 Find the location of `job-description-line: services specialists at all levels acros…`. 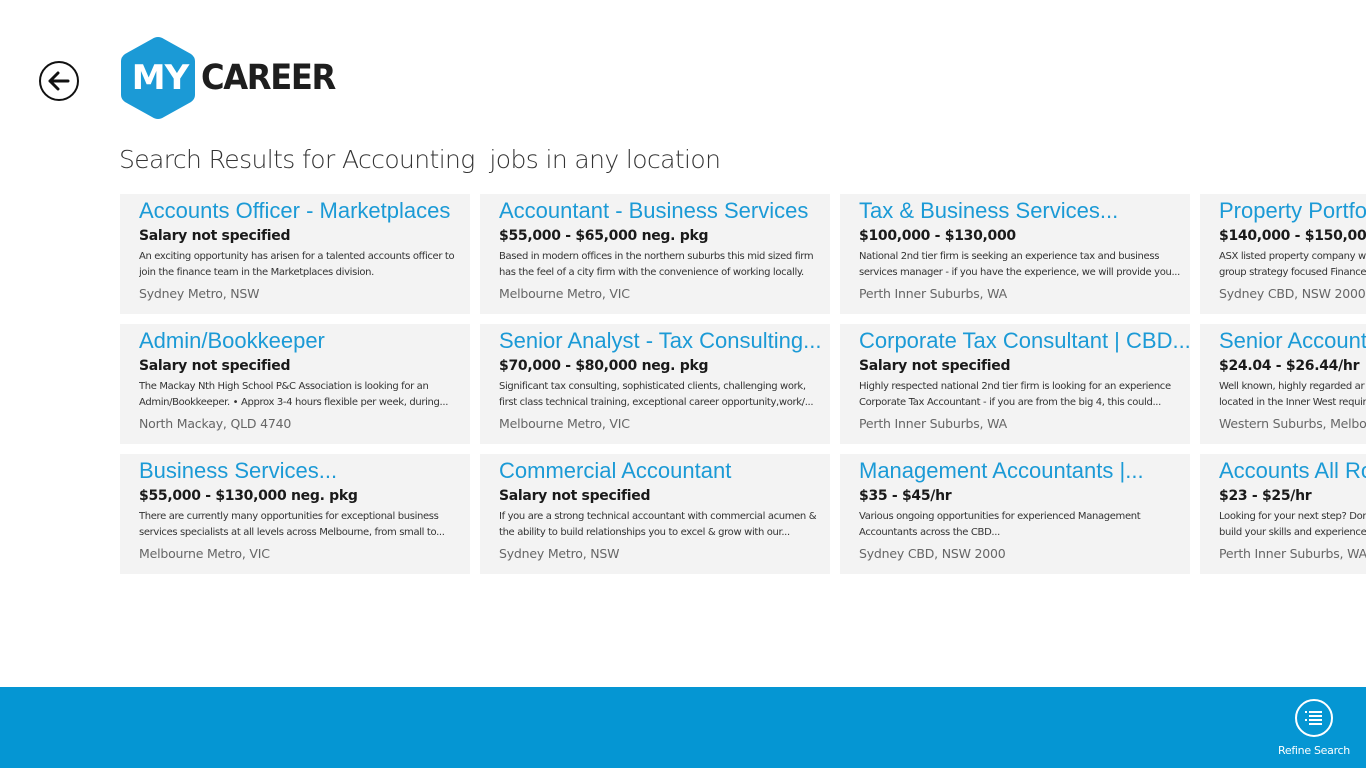

job-description-line: services specialists at all levels acros… is located at coordinates (292, 532).